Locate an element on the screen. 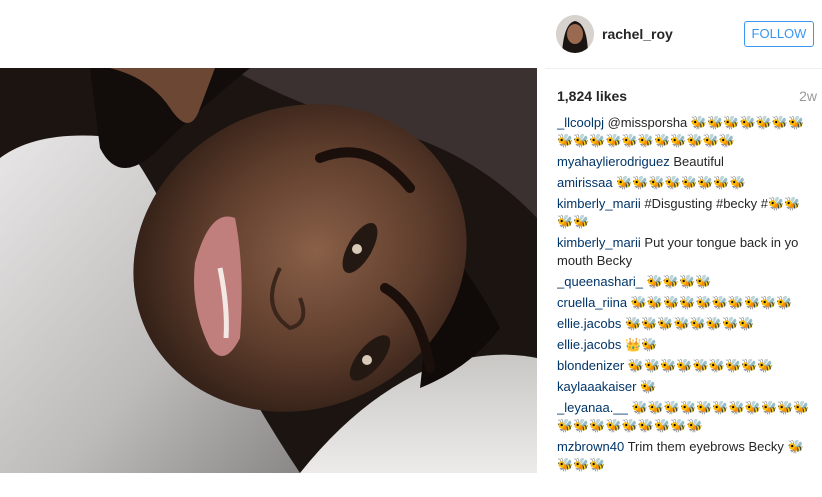  username-link: rachel_roy is located at coordinates (637, 34).